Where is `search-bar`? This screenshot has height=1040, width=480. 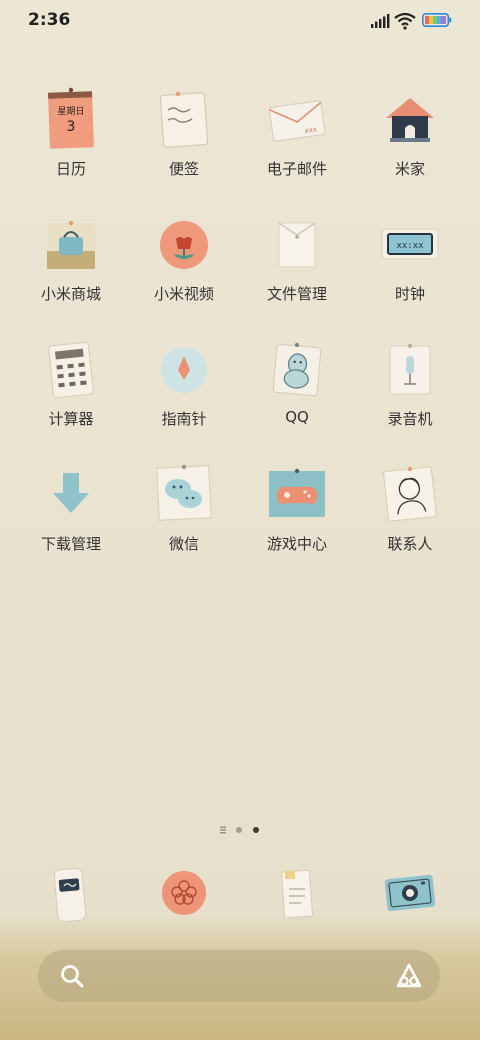
search-bar is located at coordinates (239, 976).